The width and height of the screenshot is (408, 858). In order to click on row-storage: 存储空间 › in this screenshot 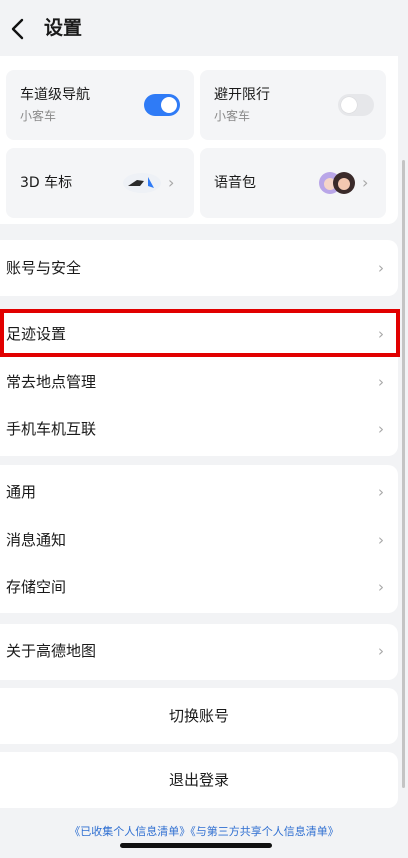, I will do `click(199, 587)`.